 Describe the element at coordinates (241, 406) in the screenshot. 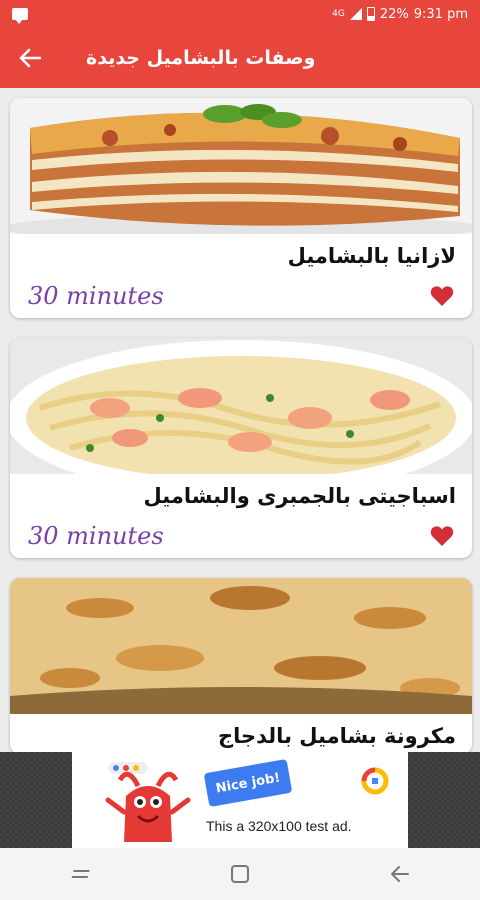

I see `recipe-image-spaghetti` at that location.